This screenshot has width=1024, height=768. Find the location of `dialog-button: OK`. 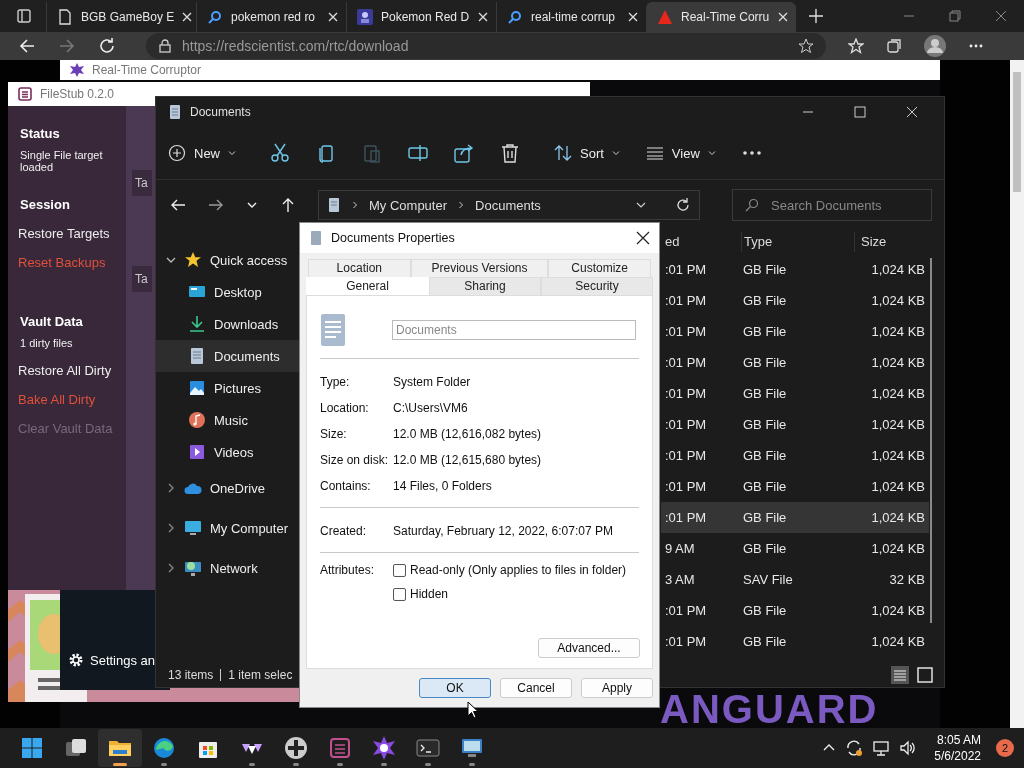

dialog-button: OK is located at coordinates (455, 688).